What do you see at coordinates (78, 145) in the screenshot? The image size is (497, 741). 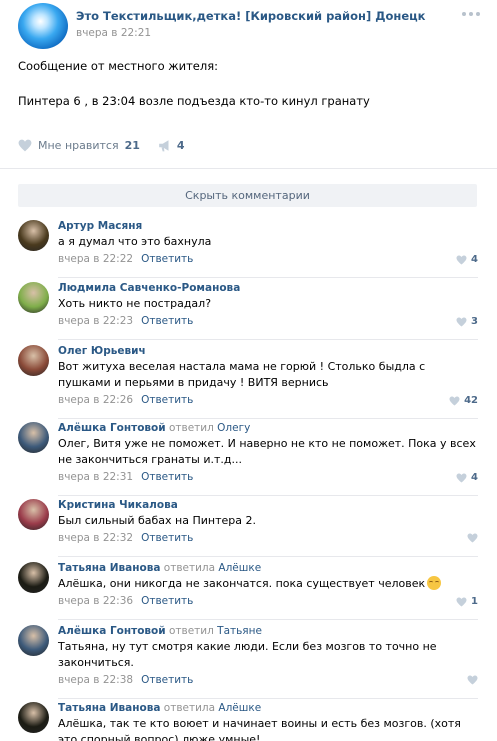 I see `like-label: Мне нравится` at bounding box center [78, 145].